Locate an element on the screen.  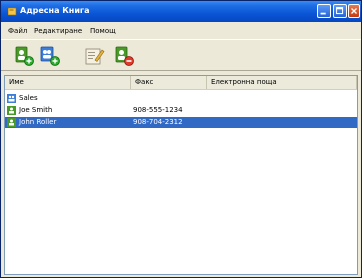
contact-fax: 908-704-2312 is located at coordinates (158, 122).